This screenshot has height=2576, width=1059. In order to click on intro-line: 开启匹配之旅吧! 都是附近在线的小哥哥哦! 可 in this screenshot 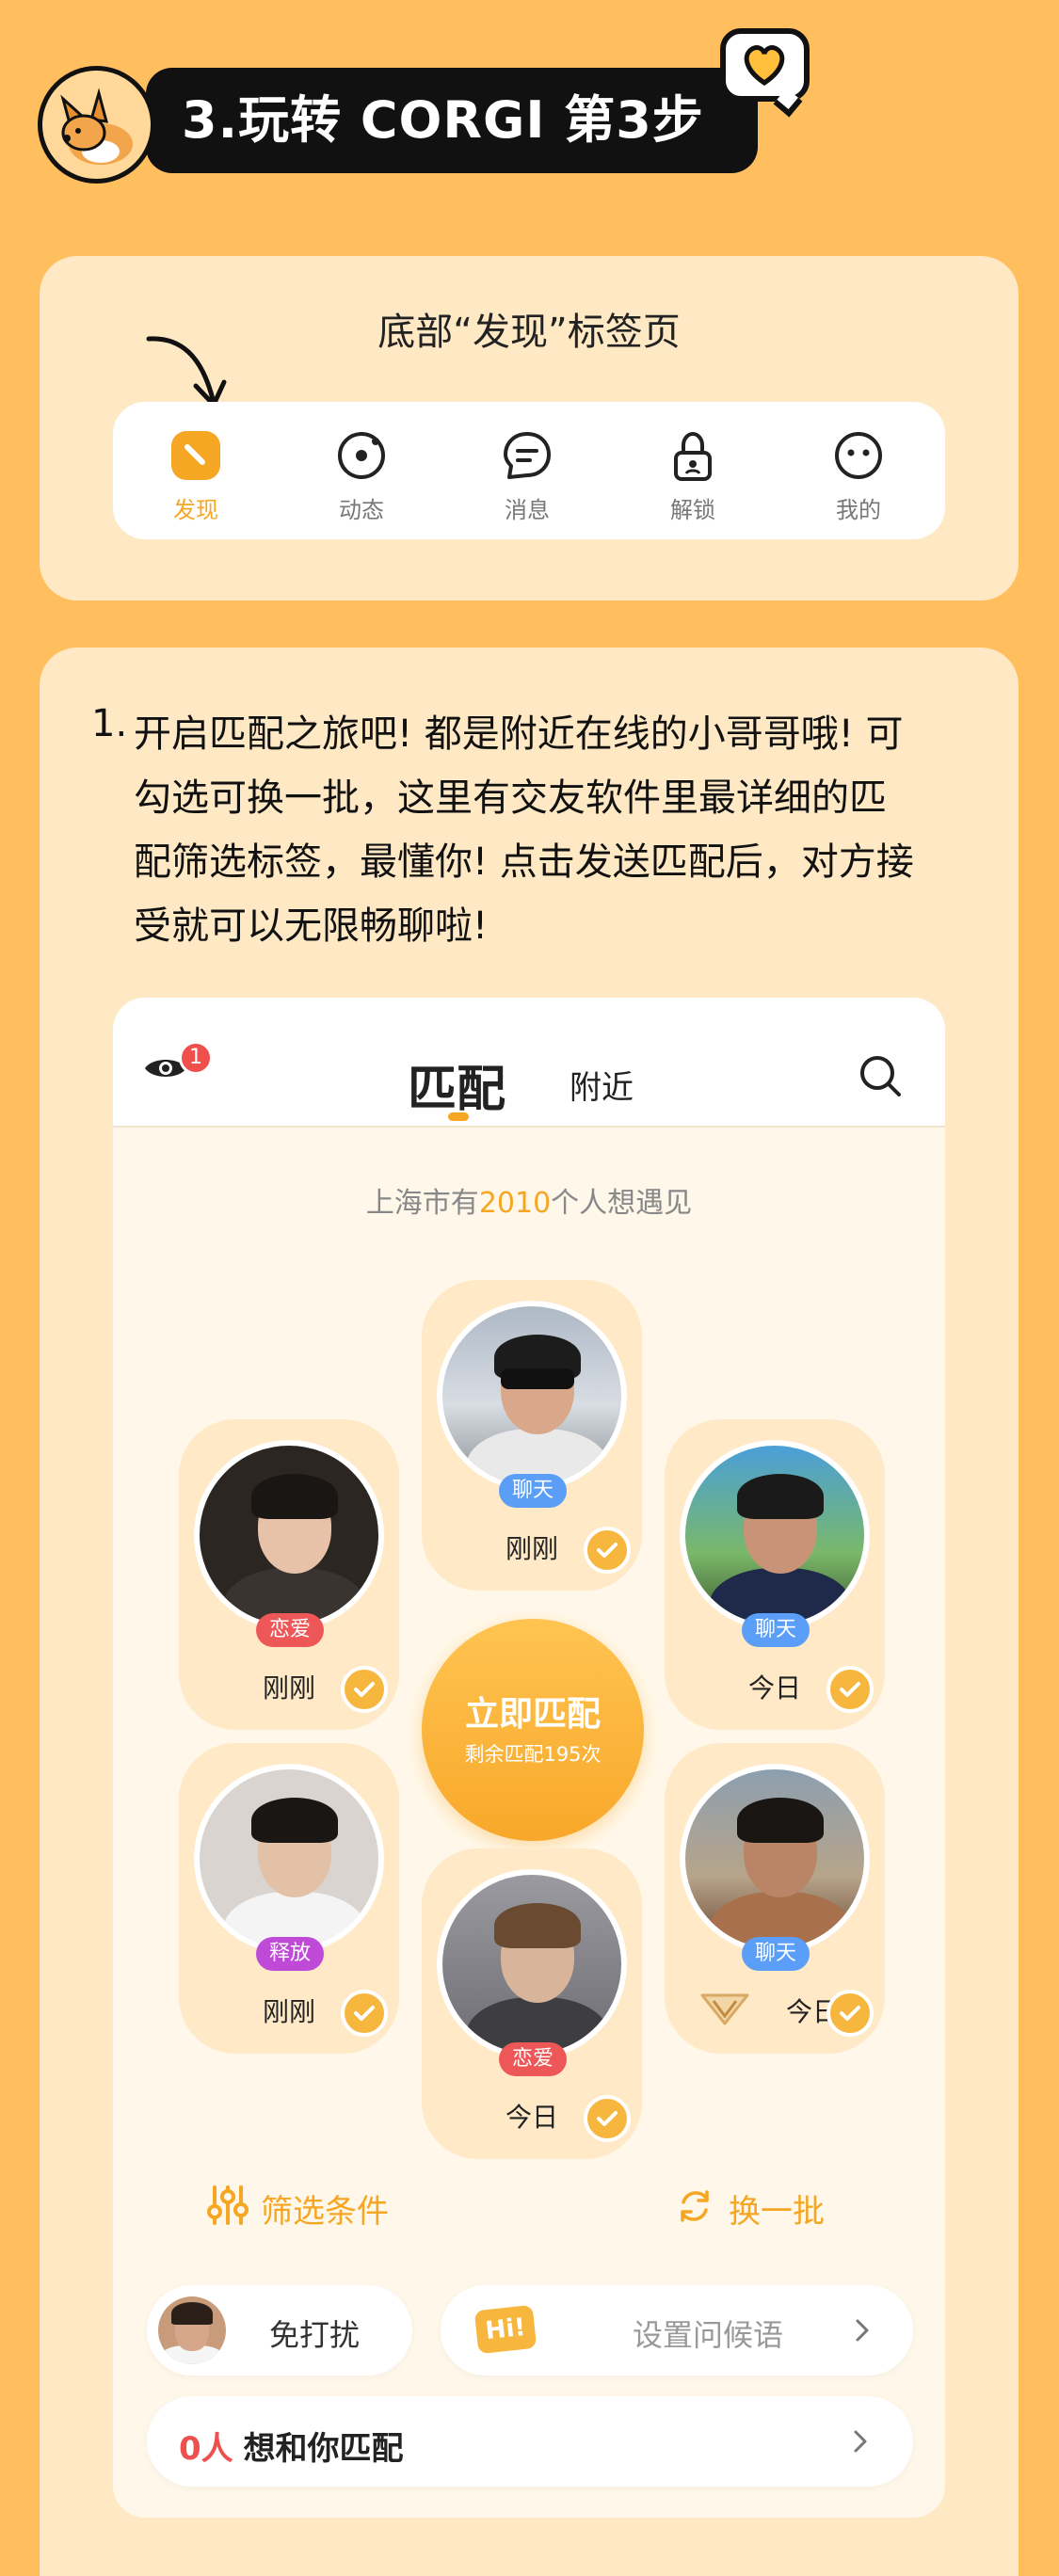, I will do `click(519, 734)`.